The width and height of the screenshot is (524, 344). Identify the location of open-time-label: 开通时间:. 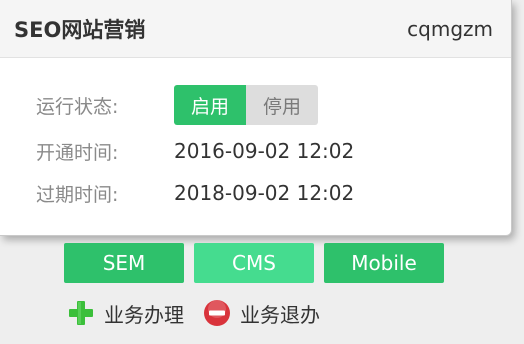
(77, 152).